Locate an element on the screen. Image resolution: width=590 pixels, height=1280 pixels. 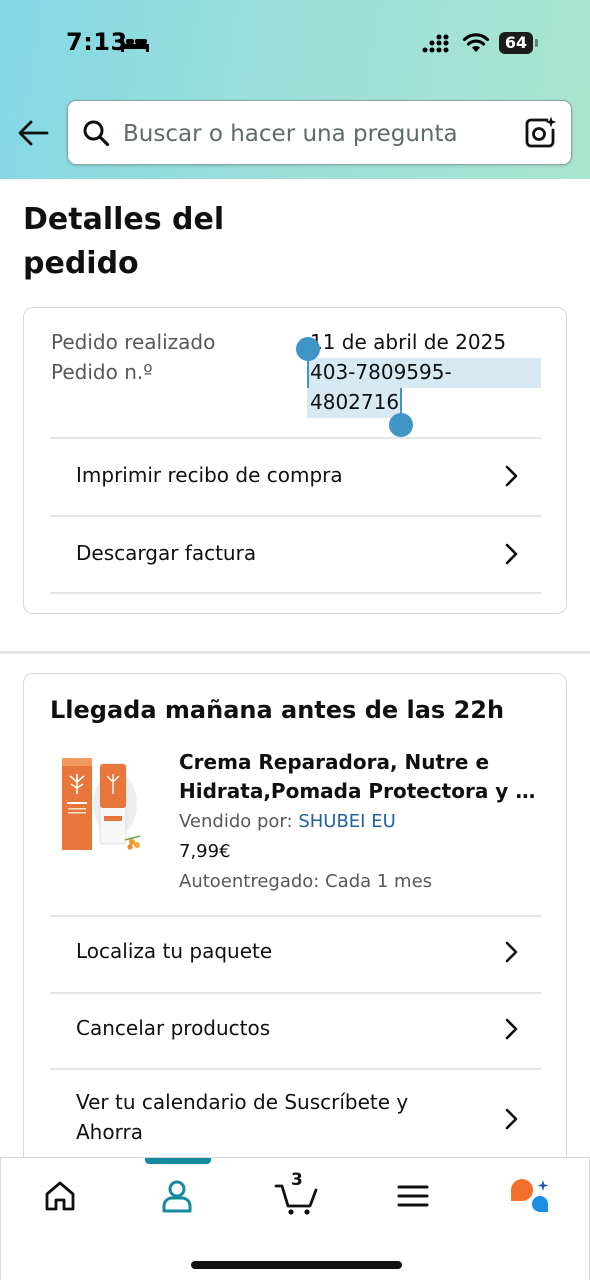
home-indicator is located at coordinates (296, 1265).